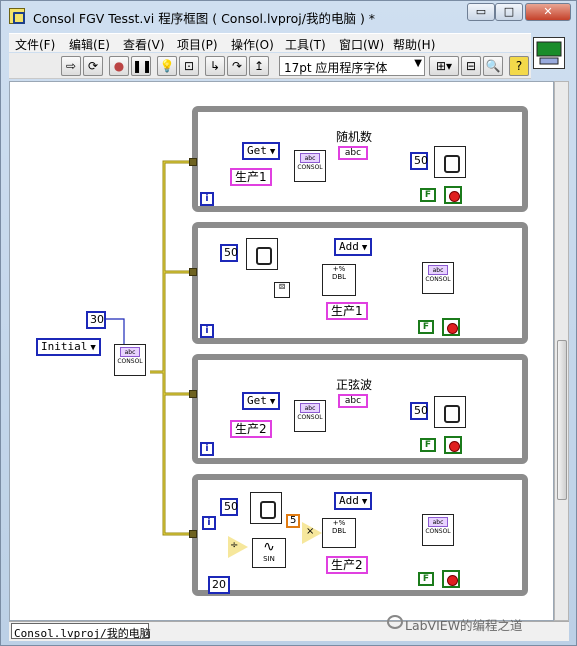 Image resolution: width=577 pixels, height=646 pixels. I want to click on period-constant: 20, so click(219, 585).